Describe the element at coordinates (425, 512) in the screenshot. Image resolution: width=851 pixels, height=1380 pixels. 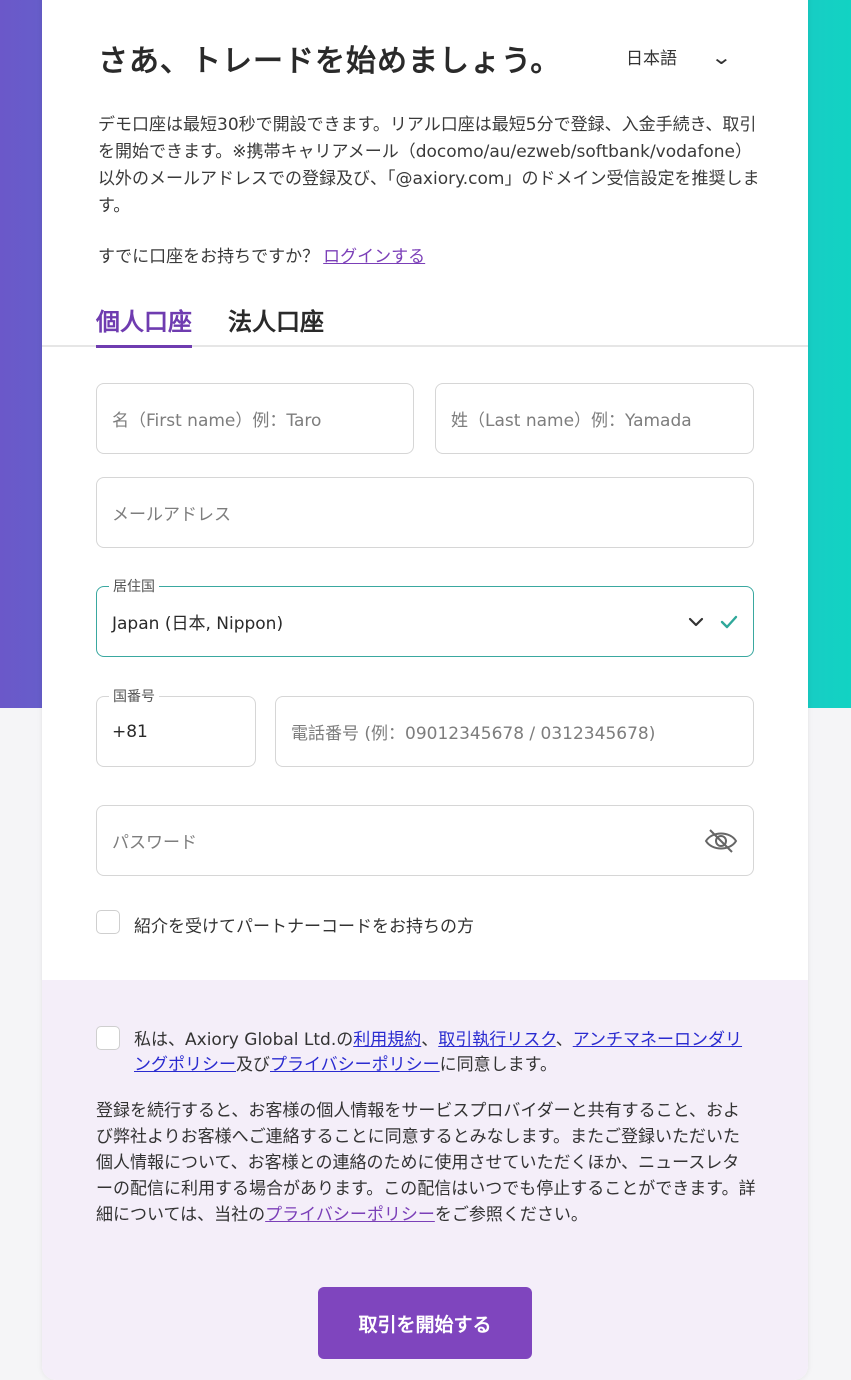
I see `email-field: メールアドレス` at that location.